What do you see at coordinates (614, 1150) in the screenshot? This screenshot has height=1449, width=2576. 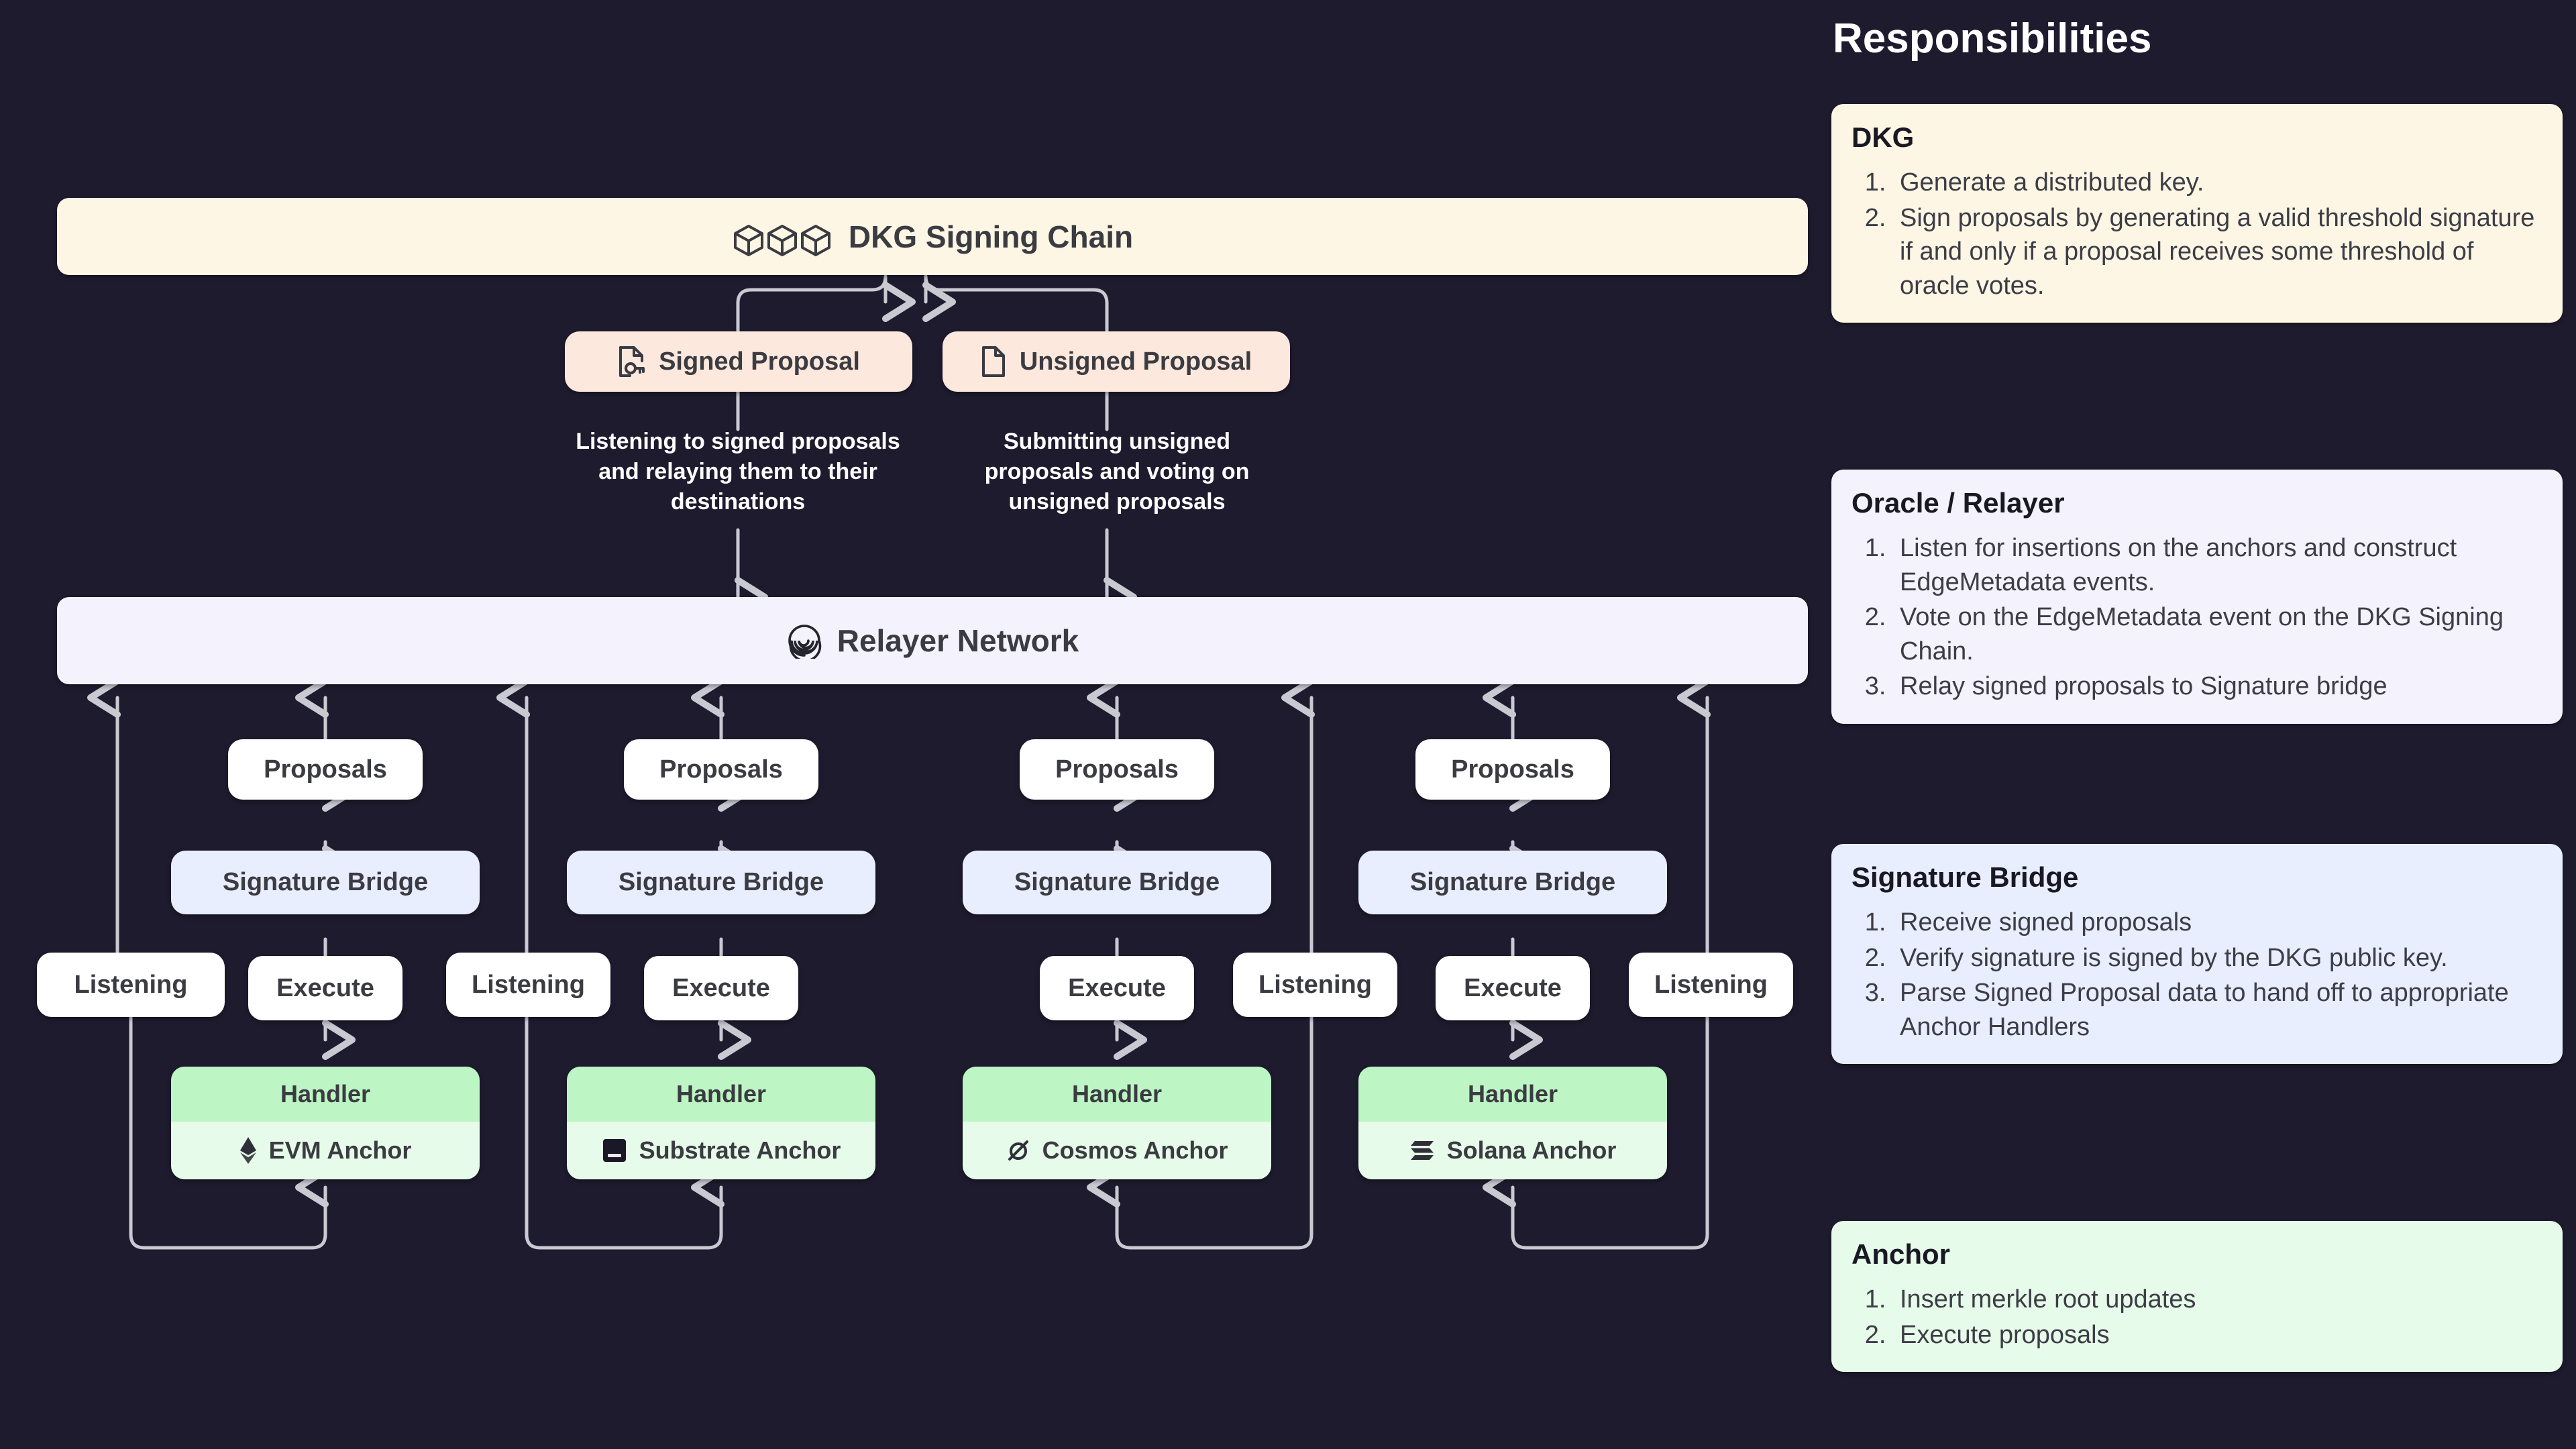 I see `substrate-icon` at bounding box center [614, 1150].